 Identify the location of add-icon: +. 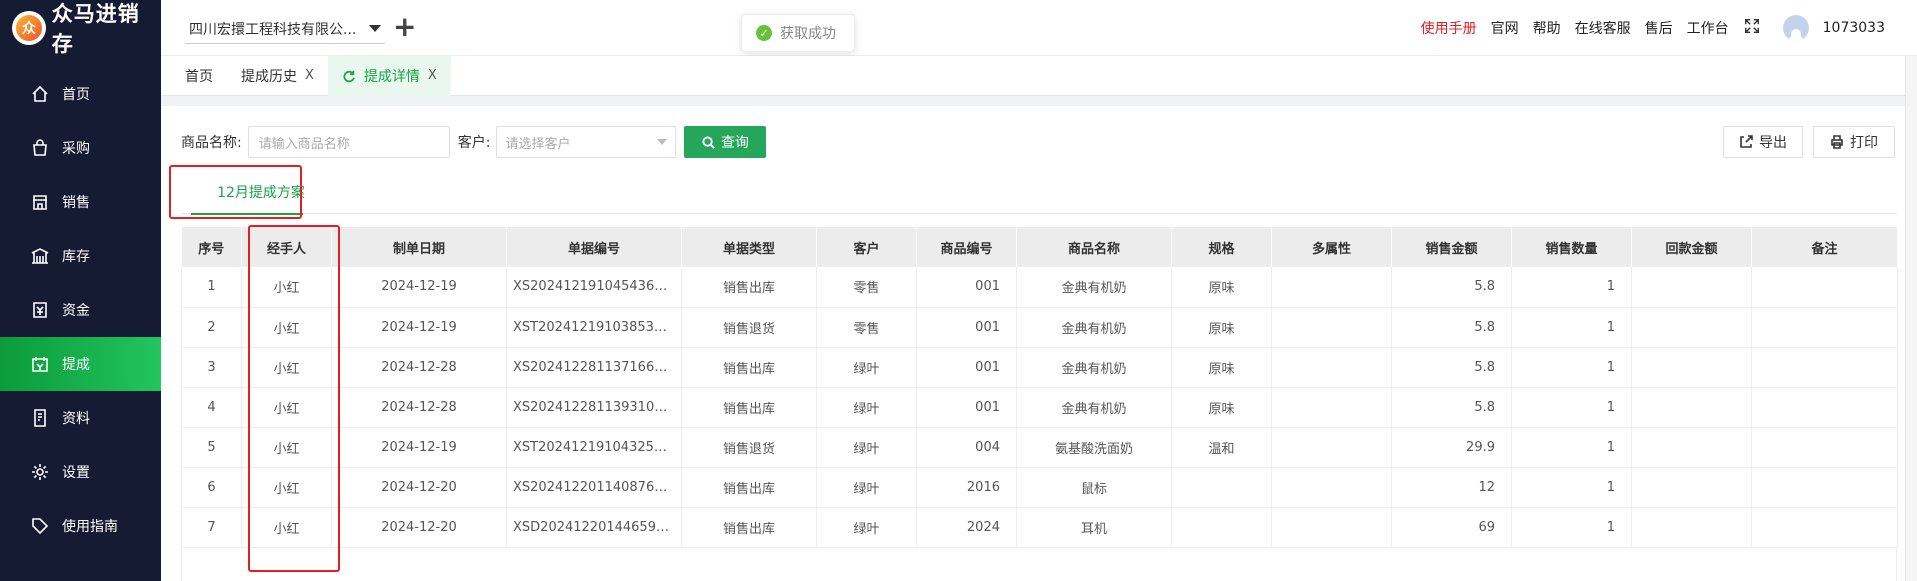
(404, 27).